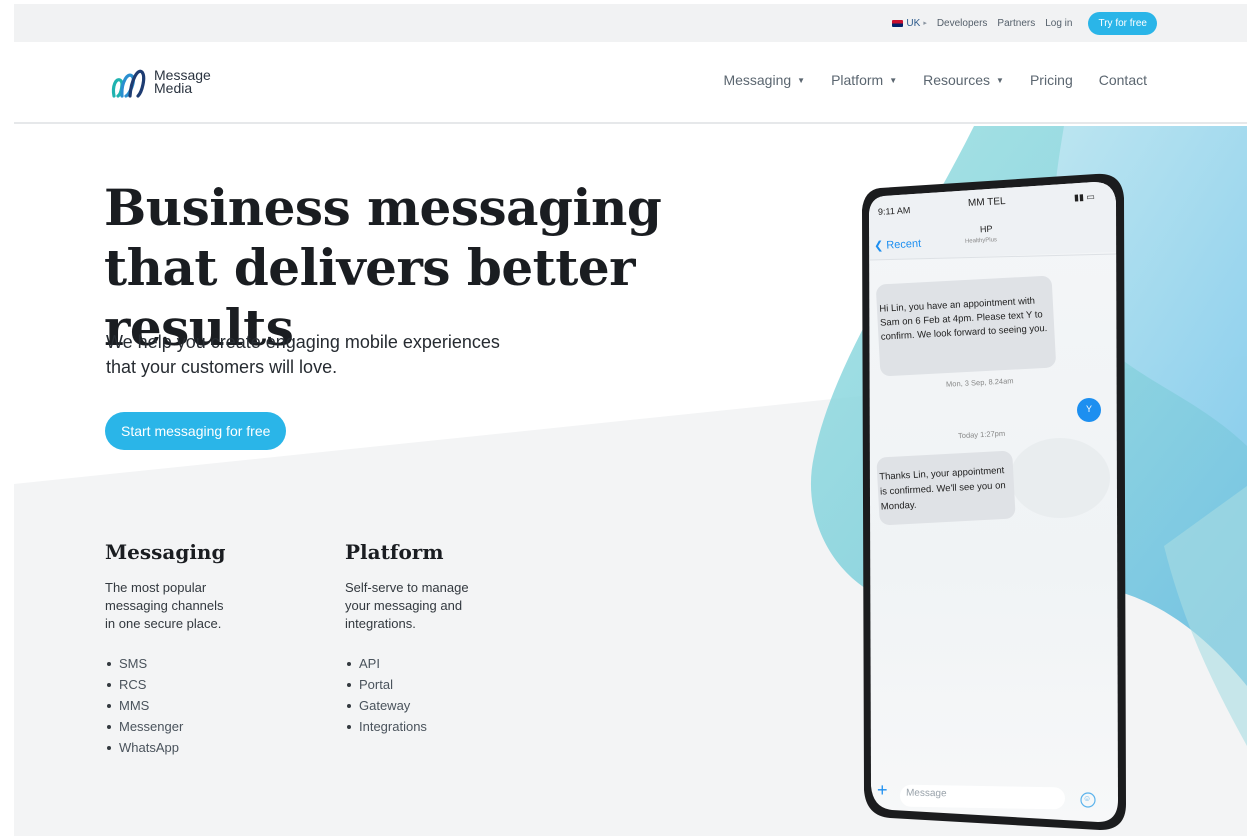  Describe the element at coordinates (1084, 197) in the screenshot. I see `signal-battery-icon: ▮▮ ▭` at that location.